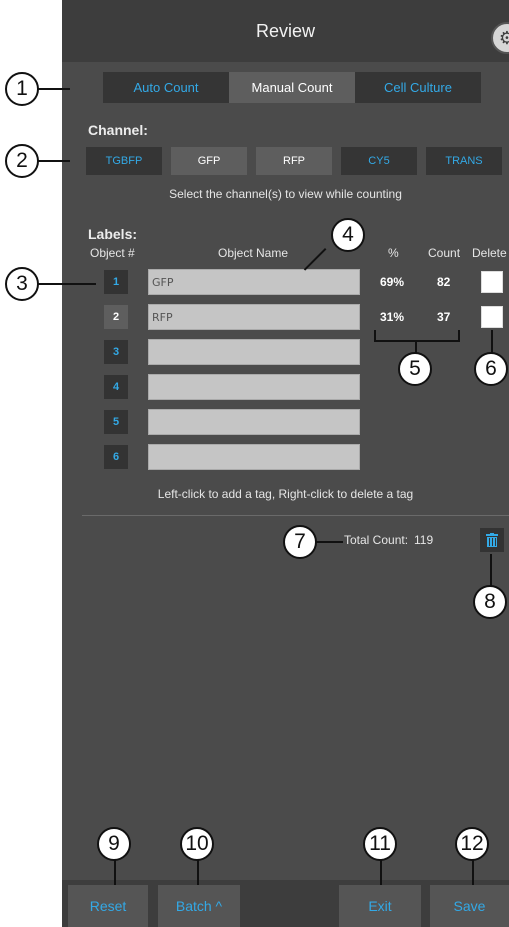 This screenshot has height=927, width=509. What do you see at coordinates (197, 844) in the screenshot?
I see `callout-10: 10` at bounding box center [197, 844].